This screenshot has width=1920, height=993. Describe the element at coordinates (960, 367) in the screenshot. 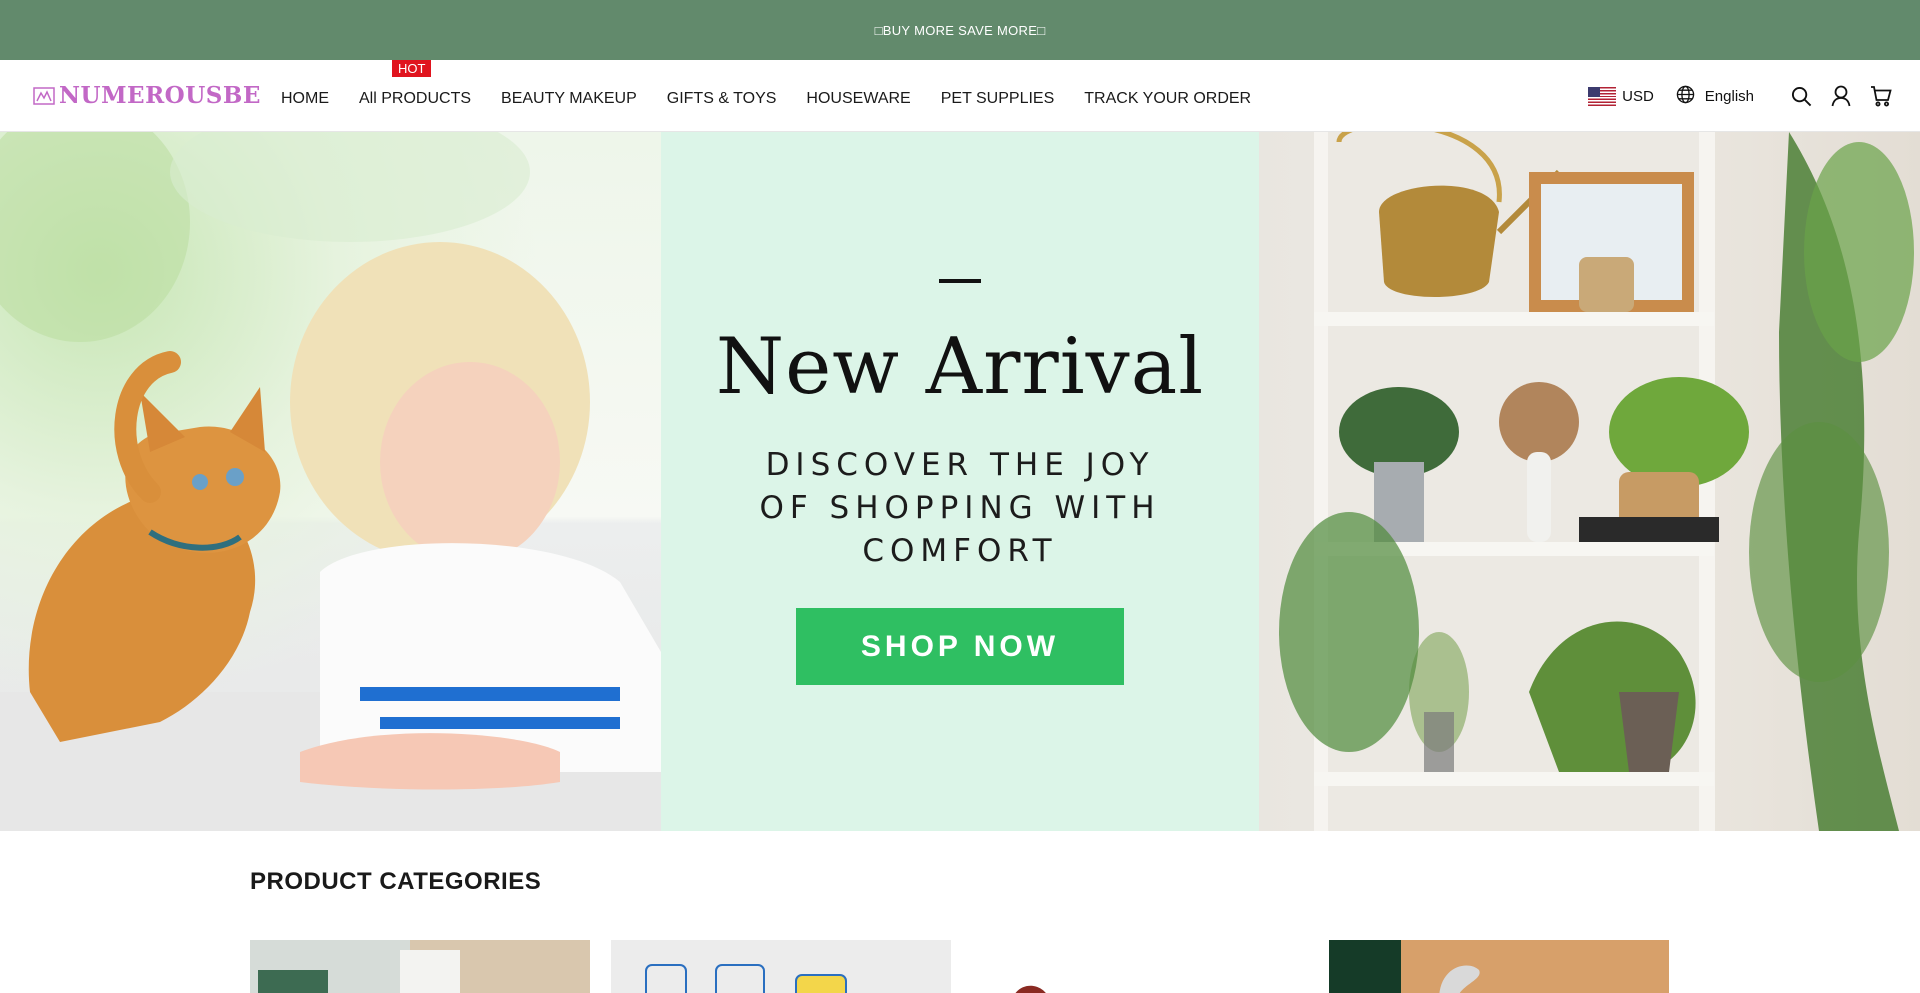

I see `hero-title: New Arrival` at that location.